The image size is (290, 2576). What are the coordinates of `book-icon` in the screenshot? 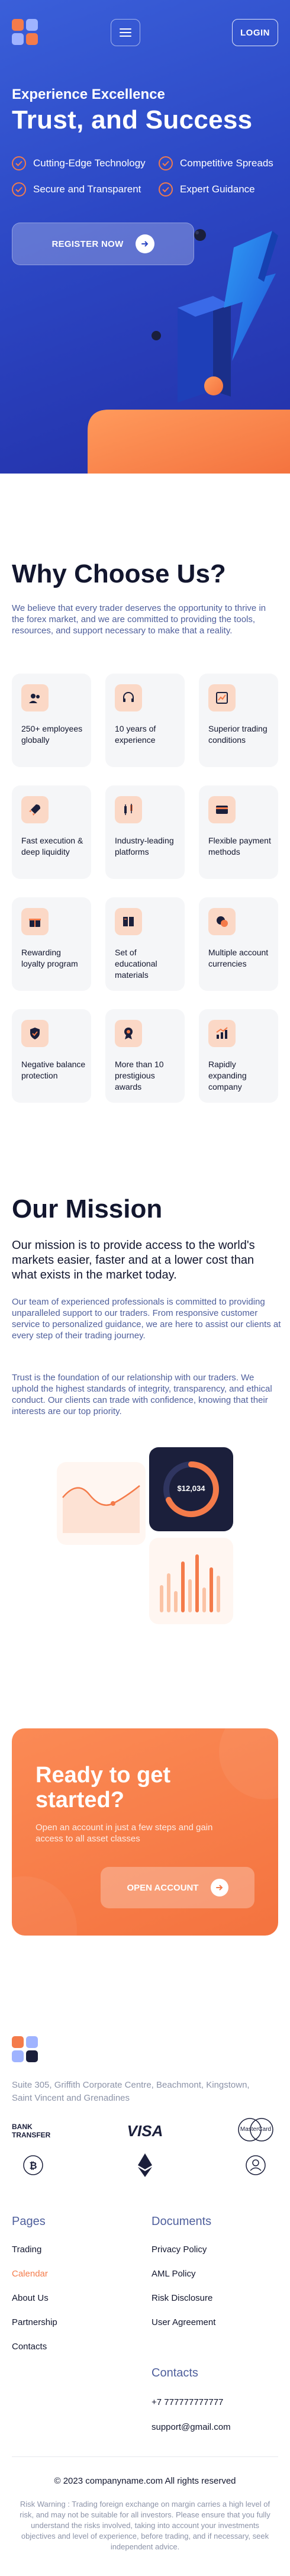 It's located at (128, 921).